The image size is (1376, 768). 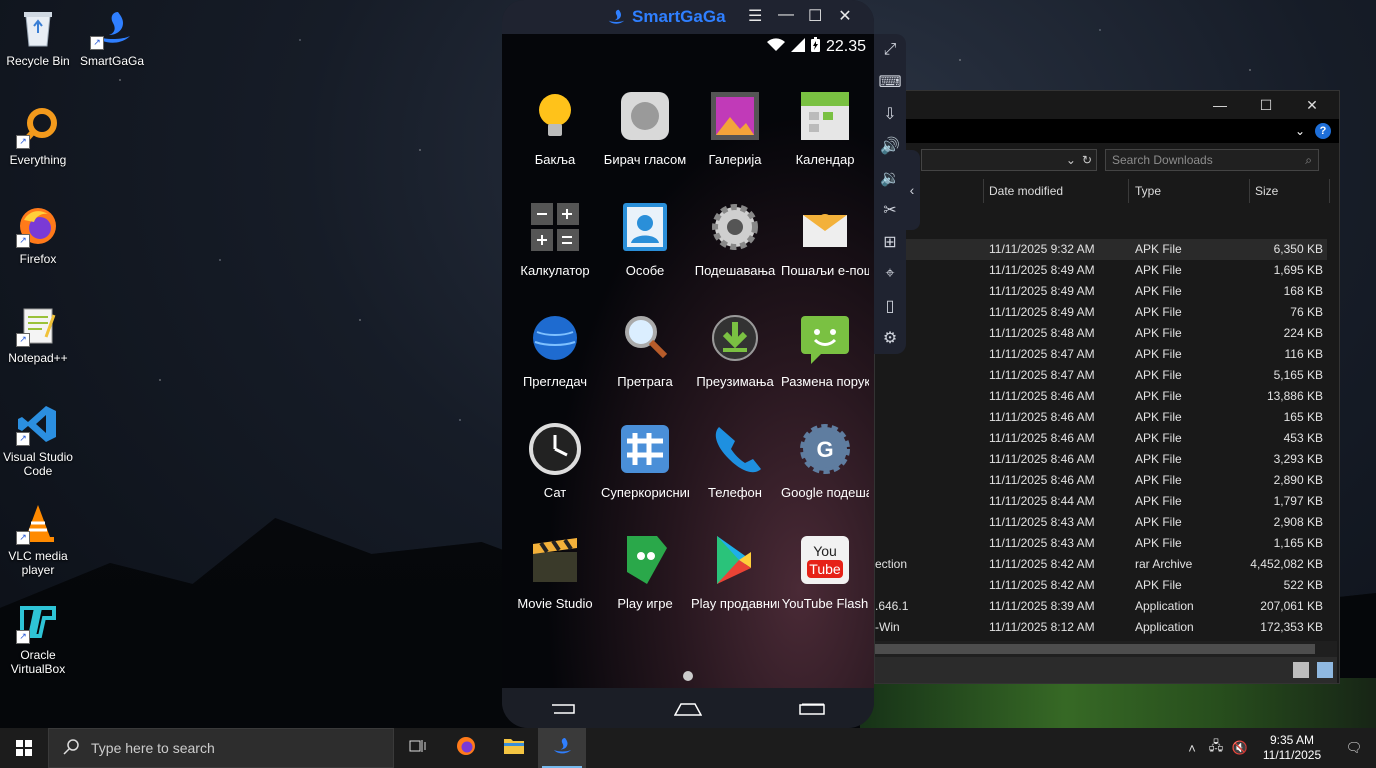 What do you see at coordinates (890, 210) in the screenshot?
I see `scissors-icon: ✂` at bounding box center [890, 210].